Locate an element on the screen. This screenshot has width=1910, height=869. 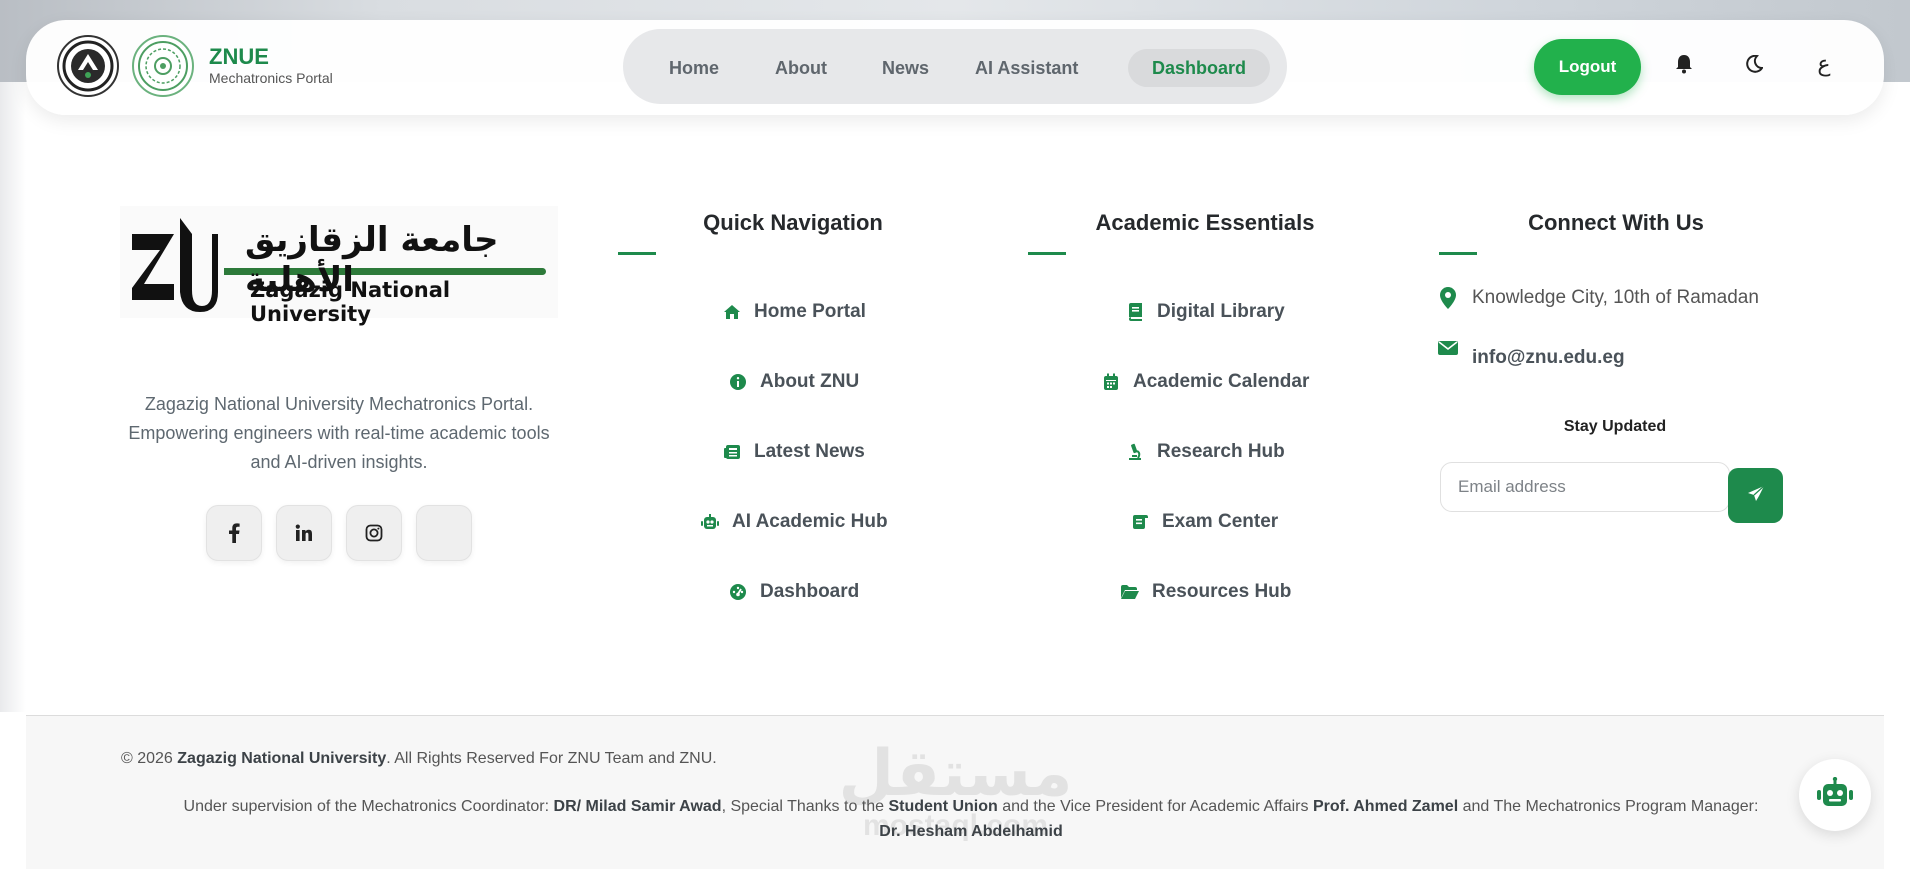
contact-address: Knowledge City, 10th of Ramadan is located at coordinates (1598, 298).